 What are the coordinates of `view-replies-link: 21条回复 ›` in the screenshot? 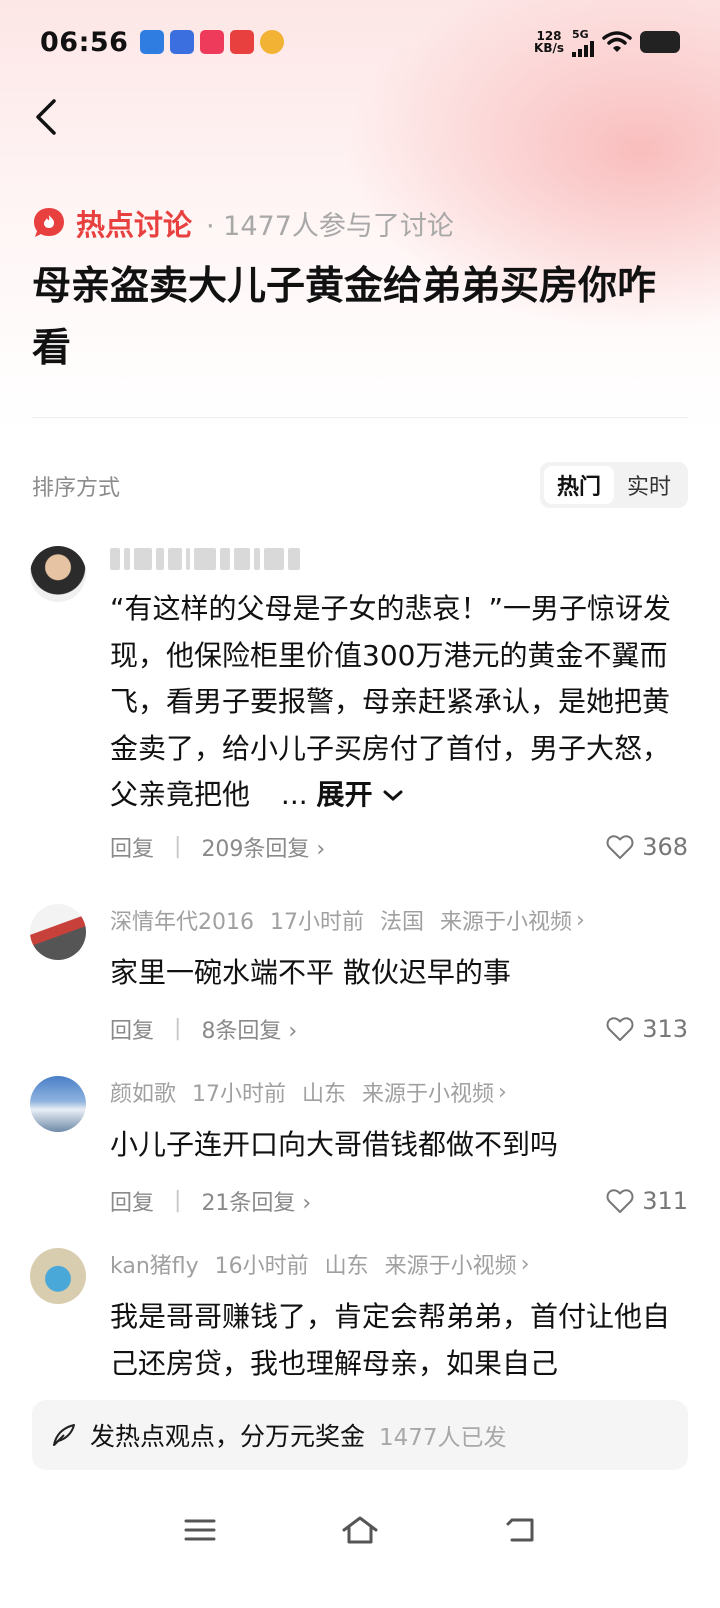 It's located at (256, 1201).